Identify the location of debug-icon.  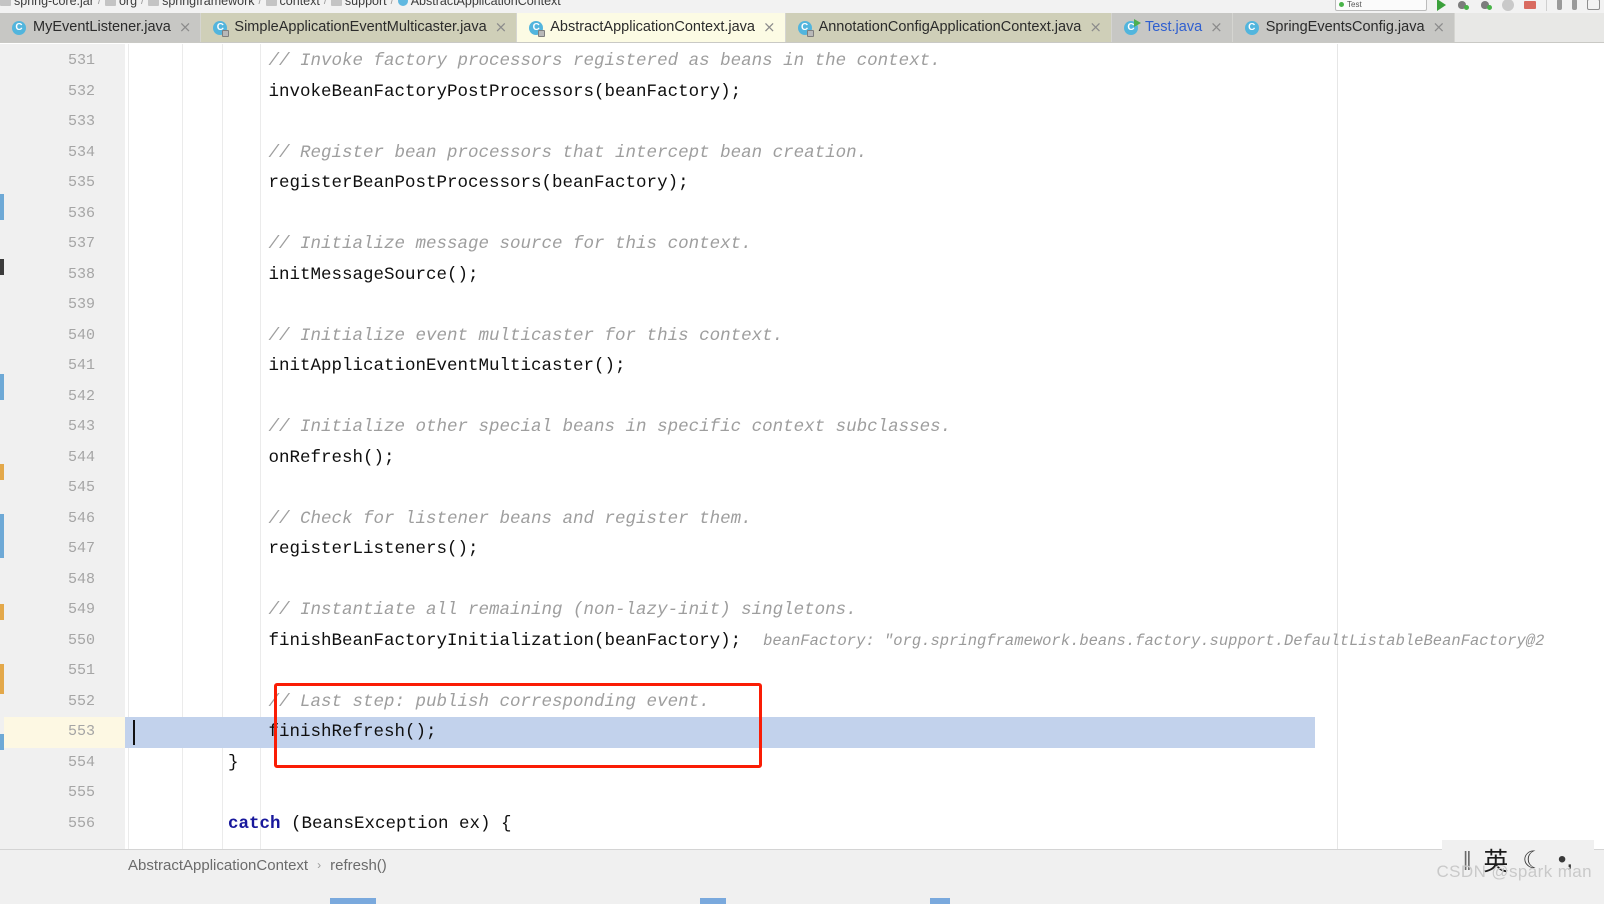
(1462, 5).